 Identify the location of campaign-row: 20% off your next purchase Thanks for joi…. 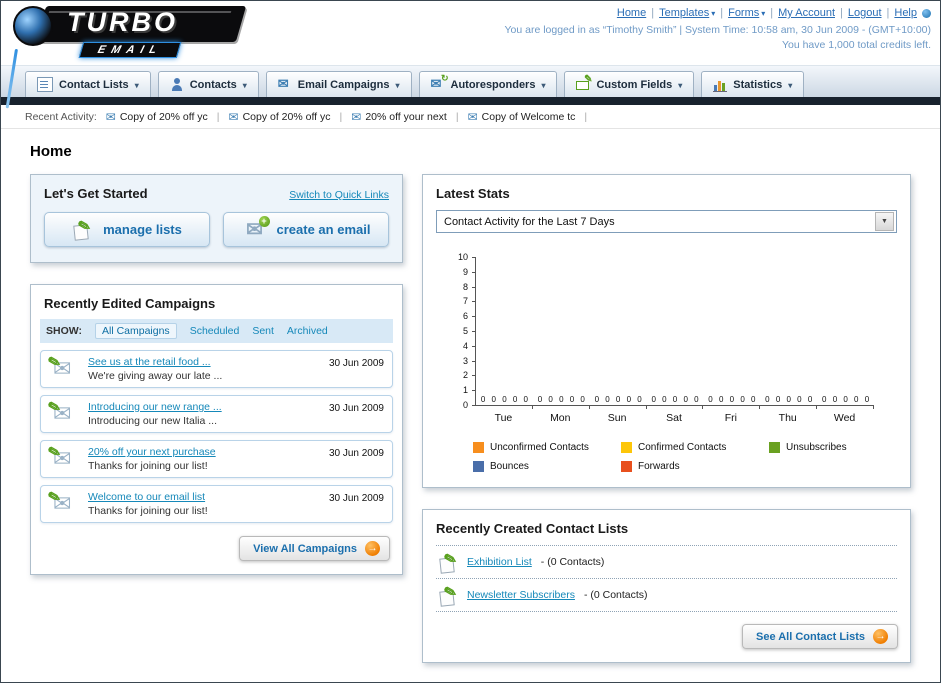
(216, 459).